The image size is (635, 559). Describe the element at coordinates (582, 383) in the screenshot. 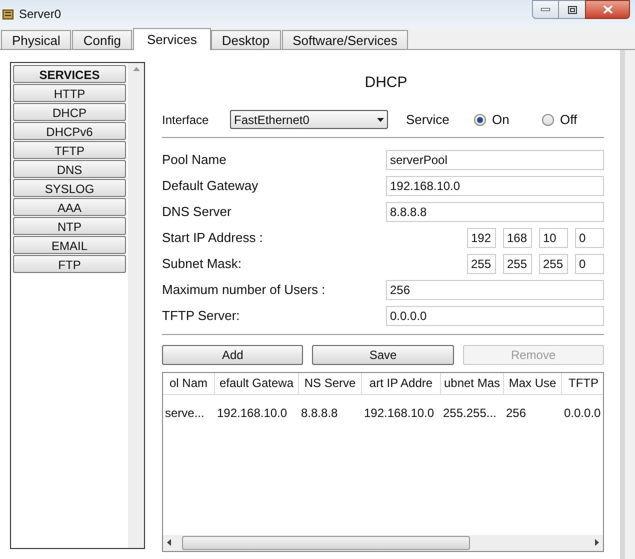

I see `column-header: TFTP` at that location.